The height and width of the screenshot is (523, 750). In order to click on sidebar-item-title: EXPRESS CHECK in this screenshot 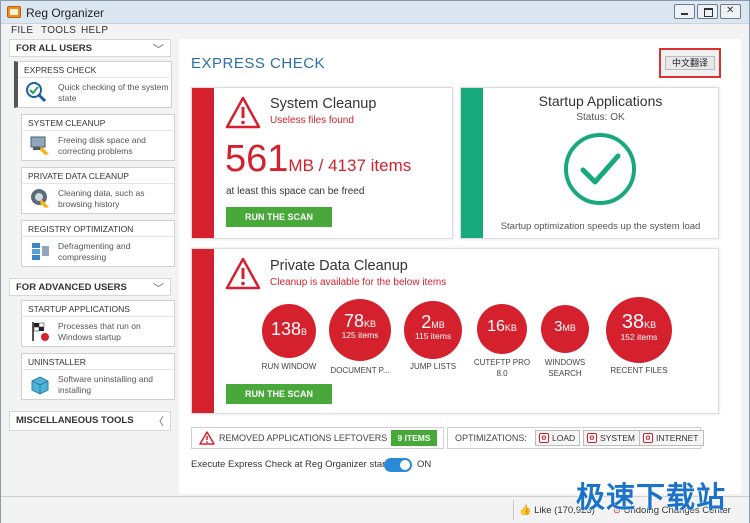, I will do `click(94, 71)`.